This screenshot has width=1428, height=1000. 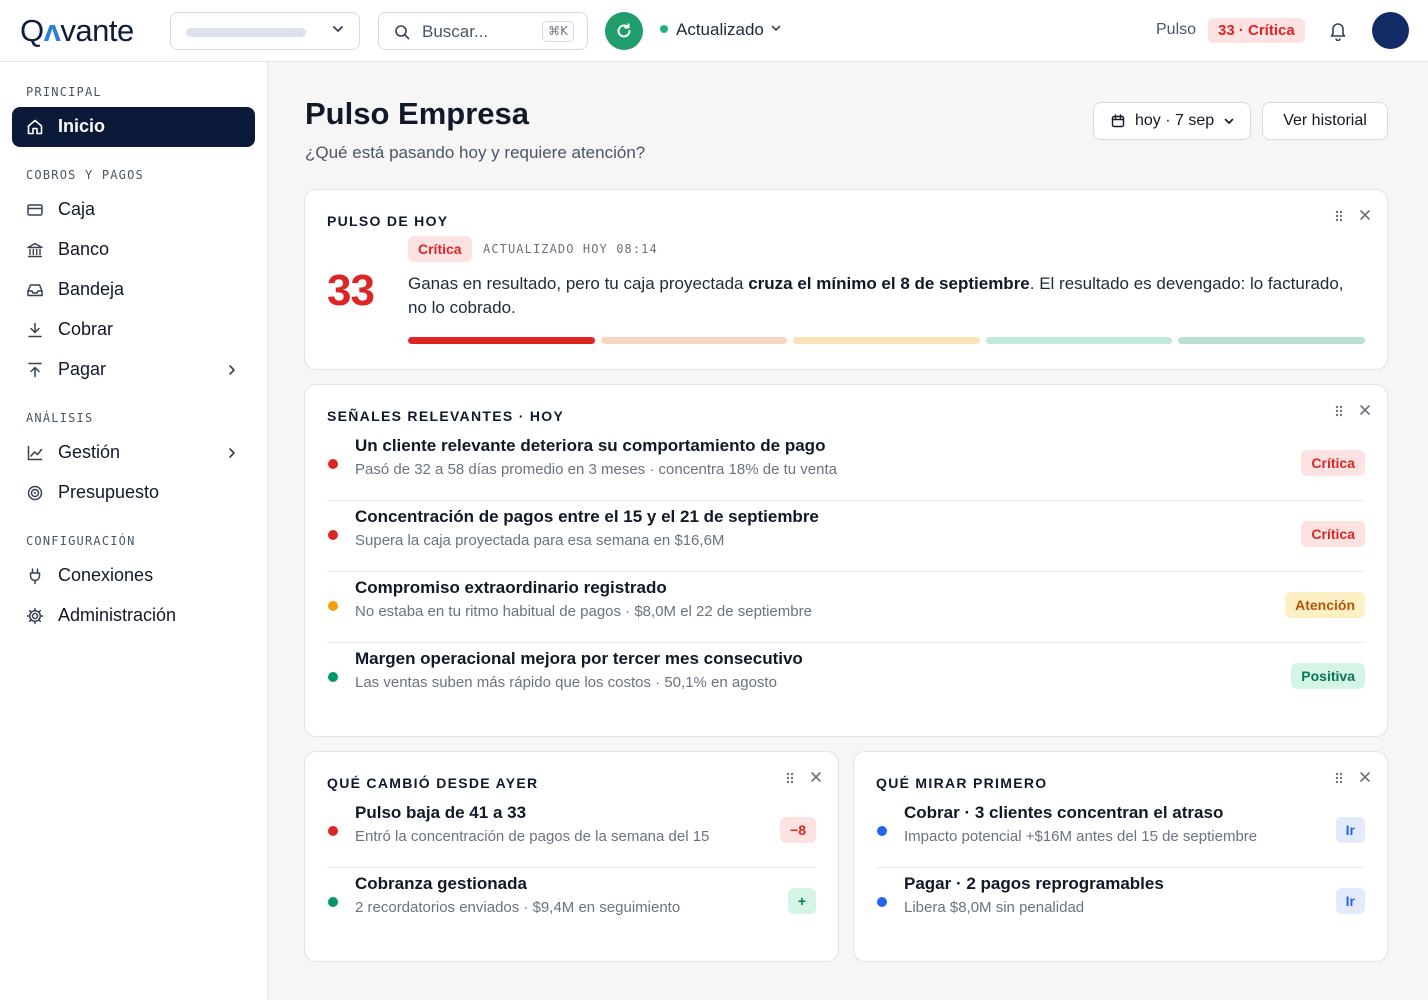 What do you see at coordinates (1325, 121) in the screenshot?
I see `history-button: Ver historial` at bounding box center [1325, 121].